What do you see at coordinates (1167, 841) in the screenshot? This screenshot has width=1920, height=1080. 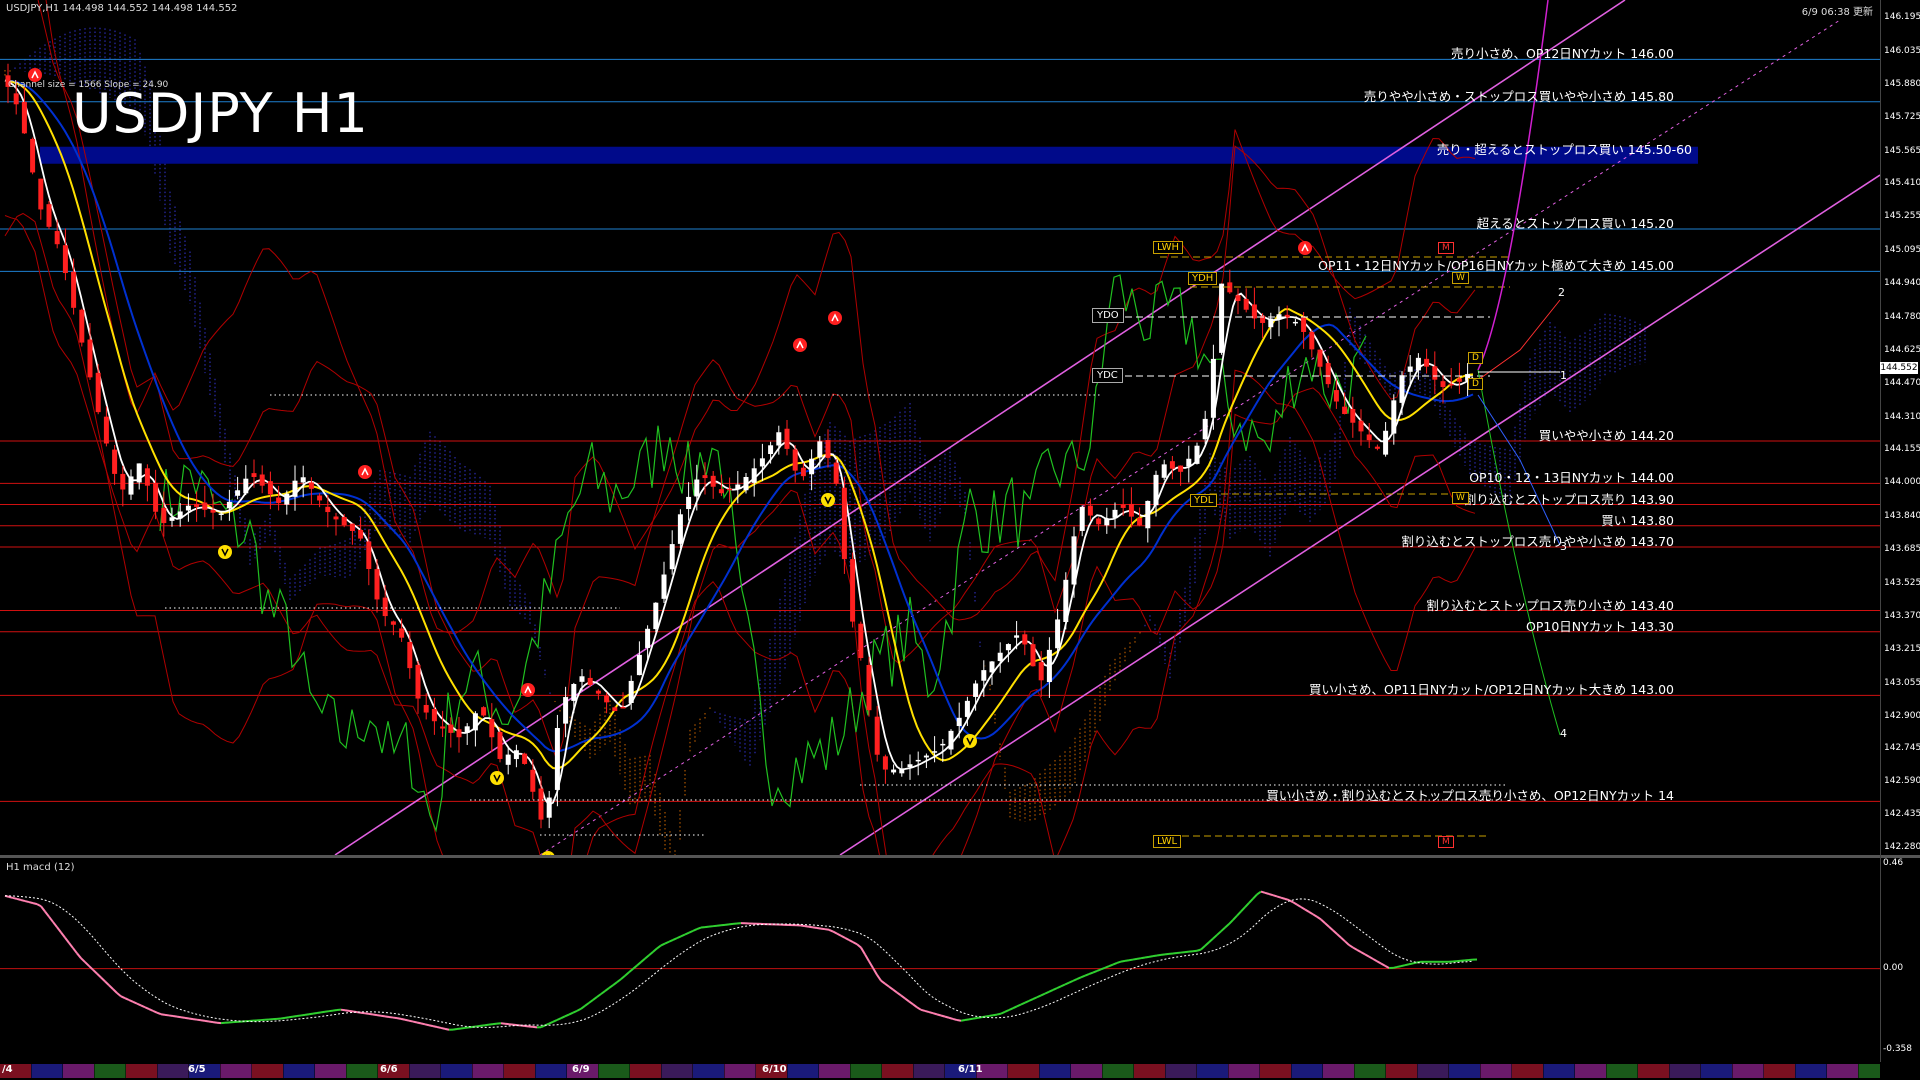 I see `tag-lwl: LWL` at bounding box center [1167, 841].